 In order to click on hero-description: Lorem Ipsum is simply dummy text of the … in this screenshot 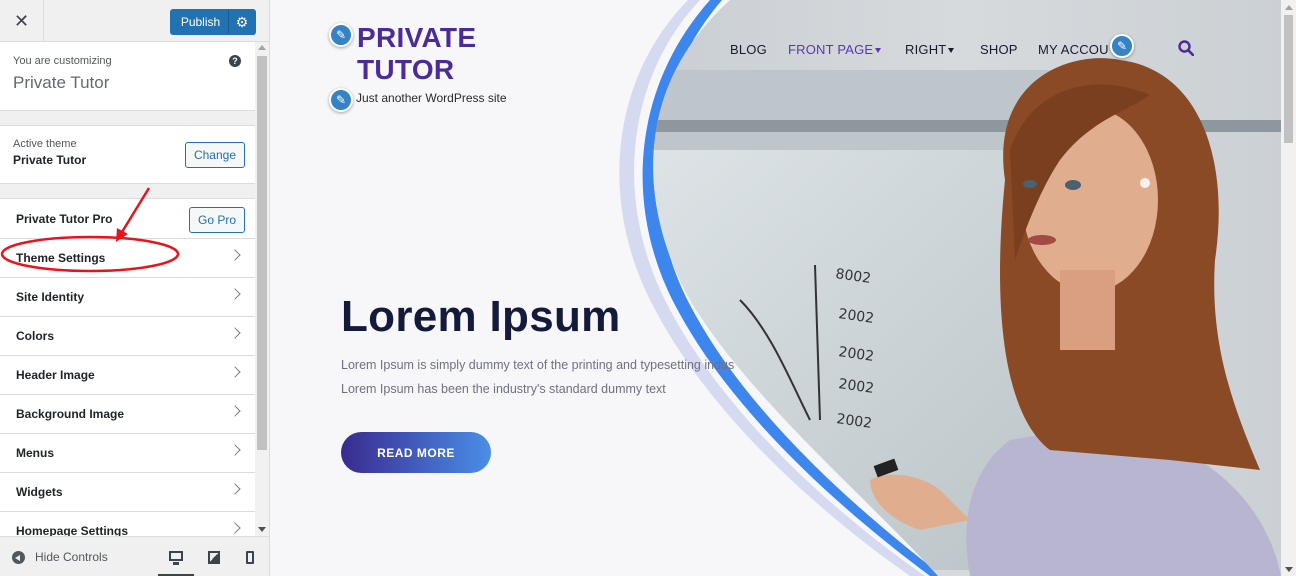, I will do `click(551, 377)`.